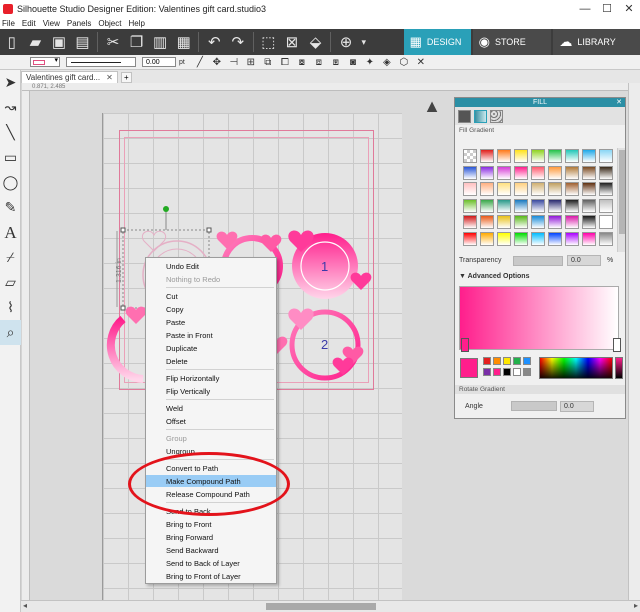 Image resolution: width=640 pixels, height=612 pixels. I want to click on document-tab: Valentines gift card... ✕, so click(69, 77).